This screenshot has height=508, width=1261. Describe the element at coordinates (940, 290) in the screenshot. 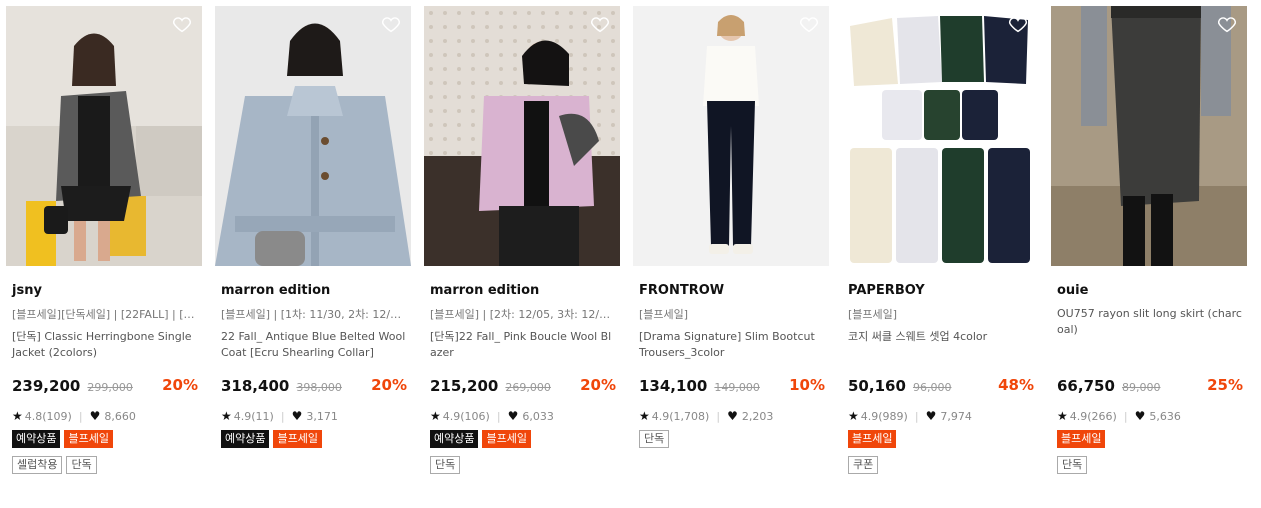

I see `brand-name: PAPERBOY` at that location.